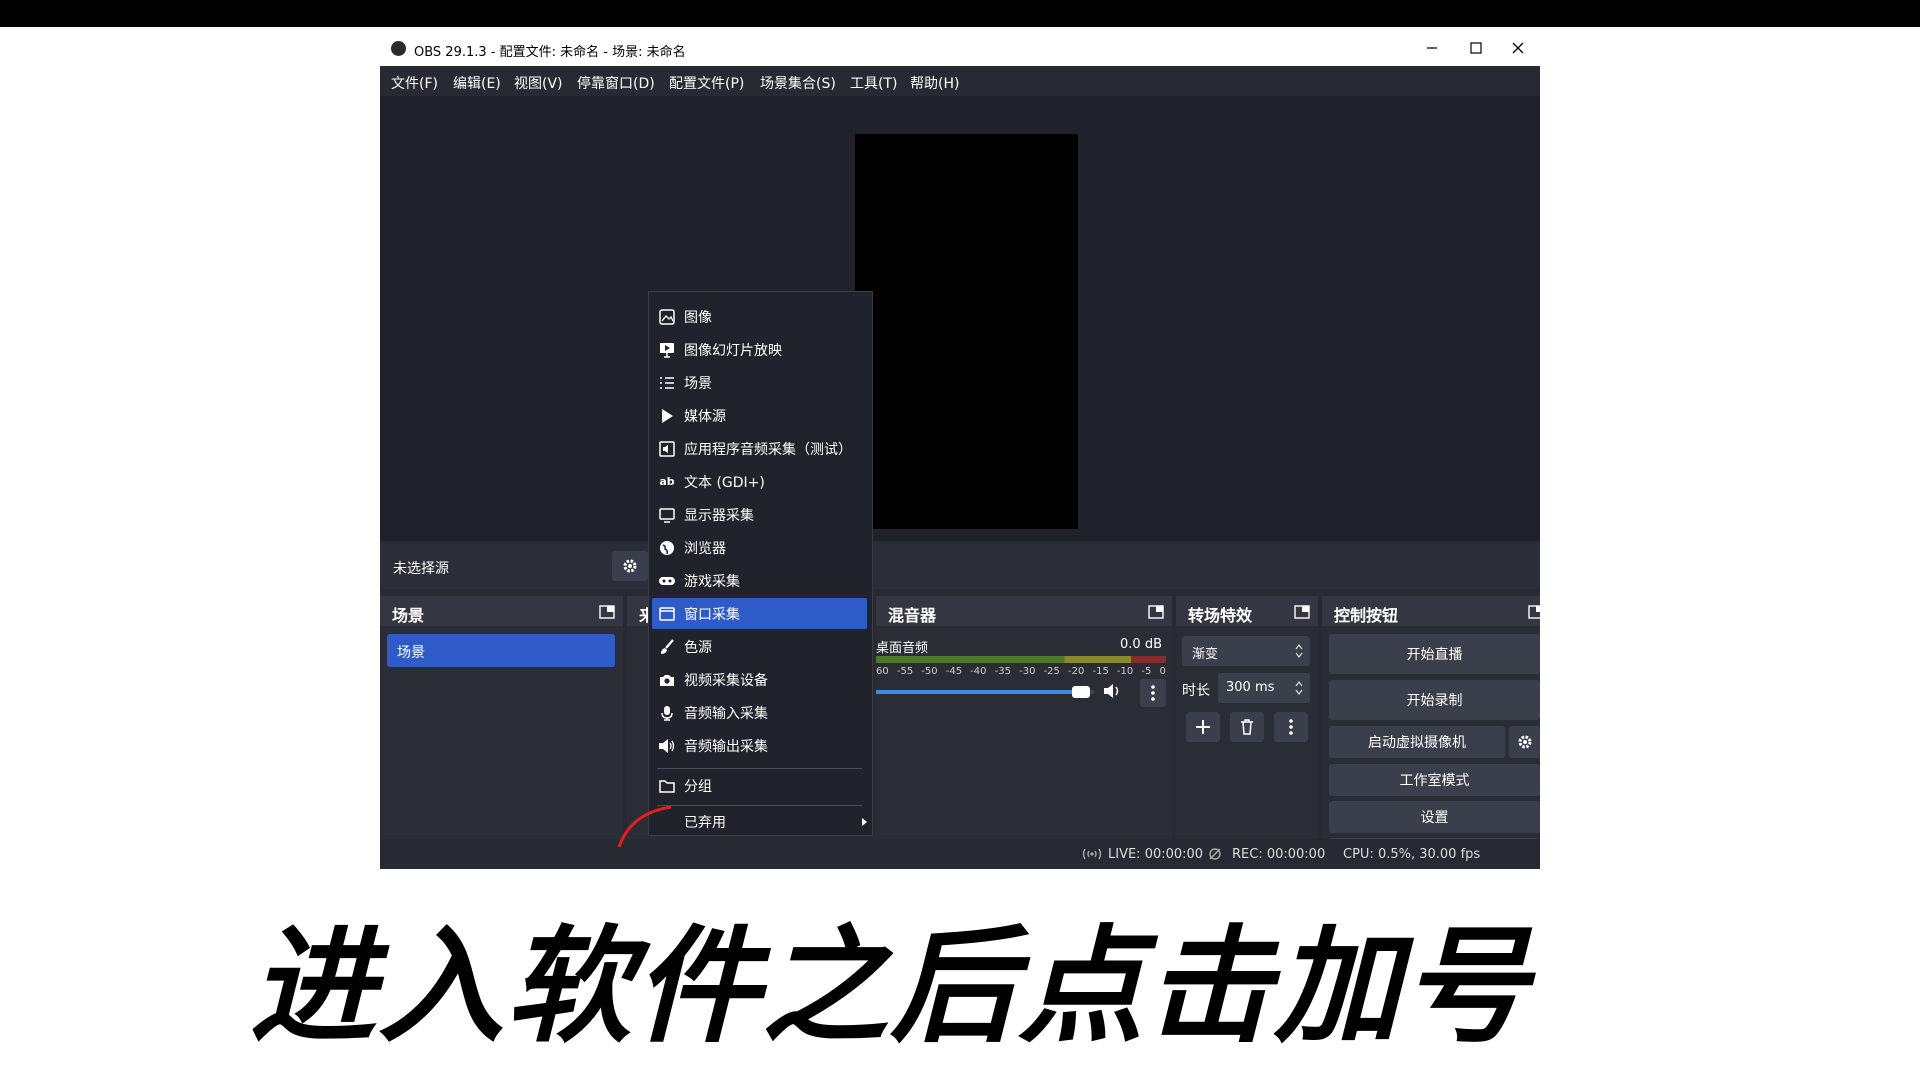 The image size is (1920, 1080). Describe the element at coordinates (538, 83) in the screenshot. I see `menu-view: 视图(V)` at that location.